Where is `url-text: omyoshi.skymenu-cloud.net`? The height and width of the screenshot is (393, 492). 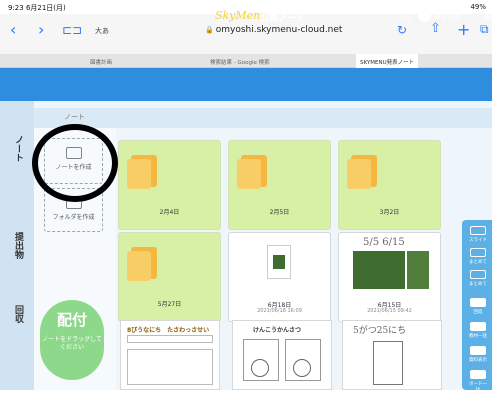 url-text: omyoshi.skymenu-cloud.net is located at coordinates (279, 30).